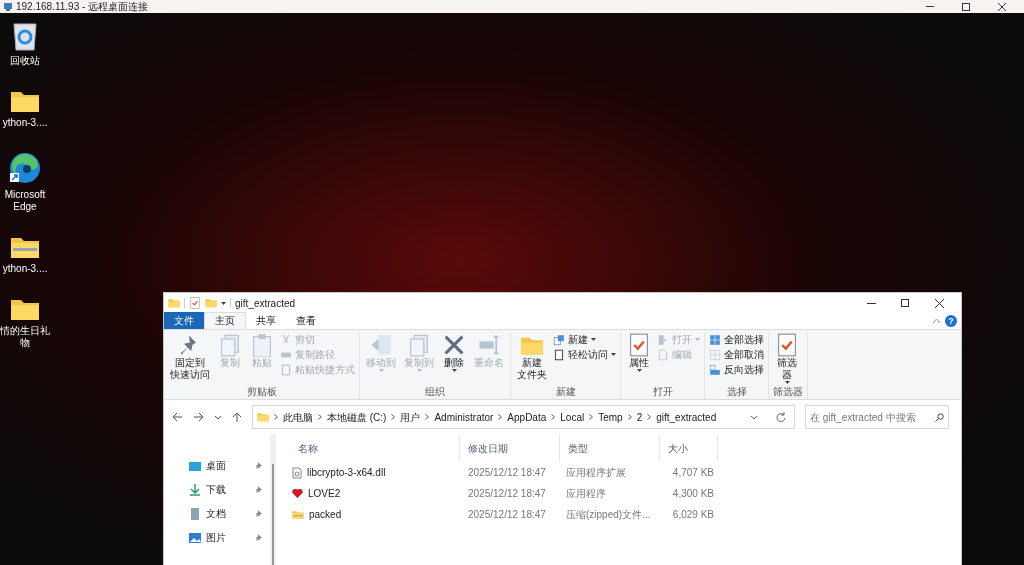 The width and height of the screenshot is (1024, 565). Describe the element at coordinates (454, 345) in the screenshot. I see `delete-icon` at that location.